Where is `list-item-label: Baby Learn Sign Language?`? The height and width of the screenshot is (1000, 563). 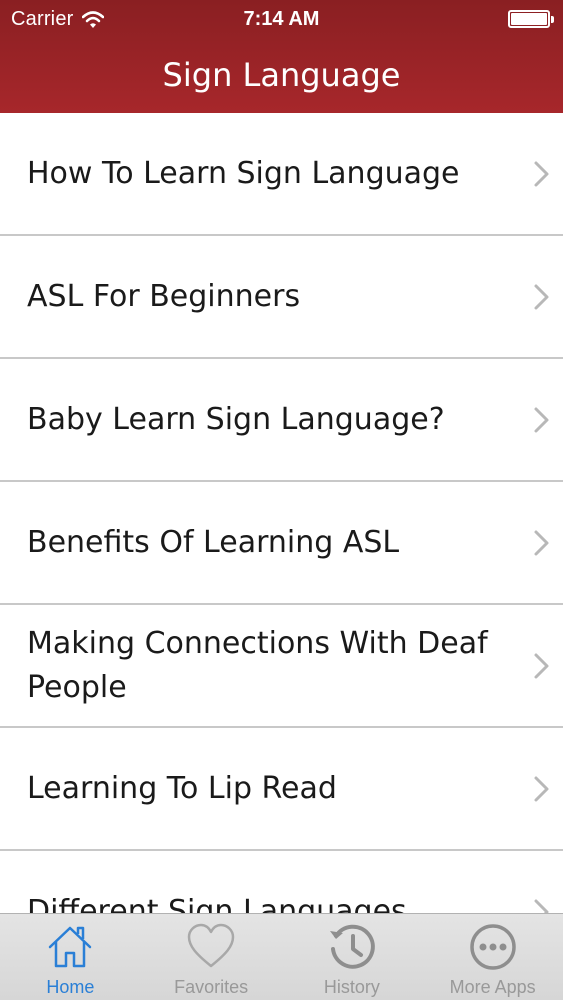
list-item-label: Baby Learn Sign Language? is located at coordinates (236, 419).